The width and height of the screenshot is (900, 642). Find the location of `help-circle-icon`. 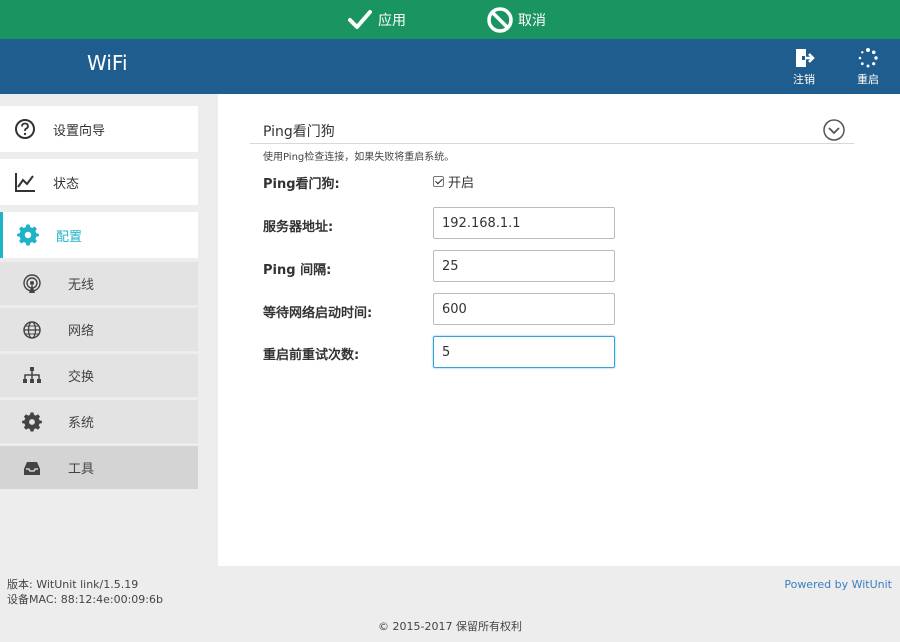

help-circle-icon is located at coordinates (25, 129).